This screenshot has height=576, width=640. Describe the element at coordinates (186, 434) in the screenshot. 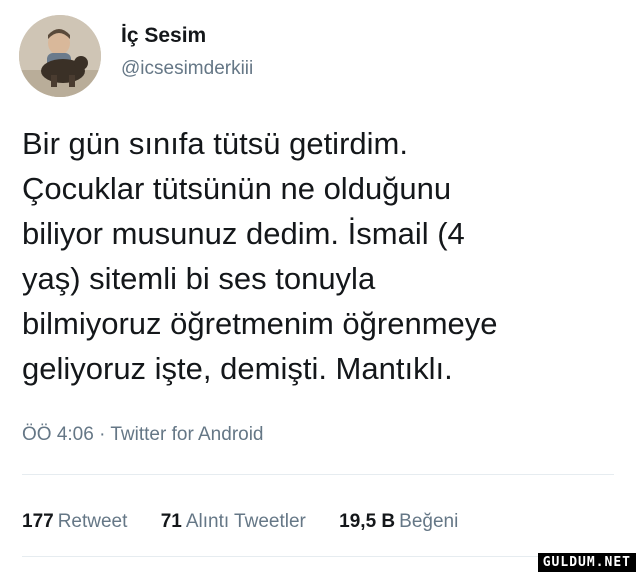

I see `tweet-source: Twitter for Android` at that location.